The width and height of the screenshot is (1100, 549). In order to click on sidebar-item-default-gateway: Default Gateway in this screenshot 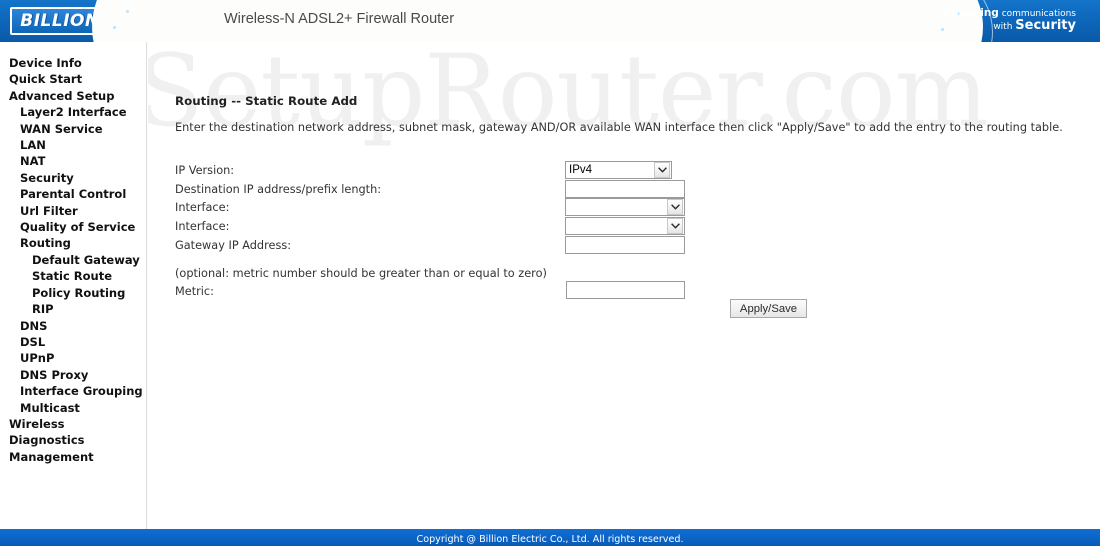, I will do `click(73, 260)`.